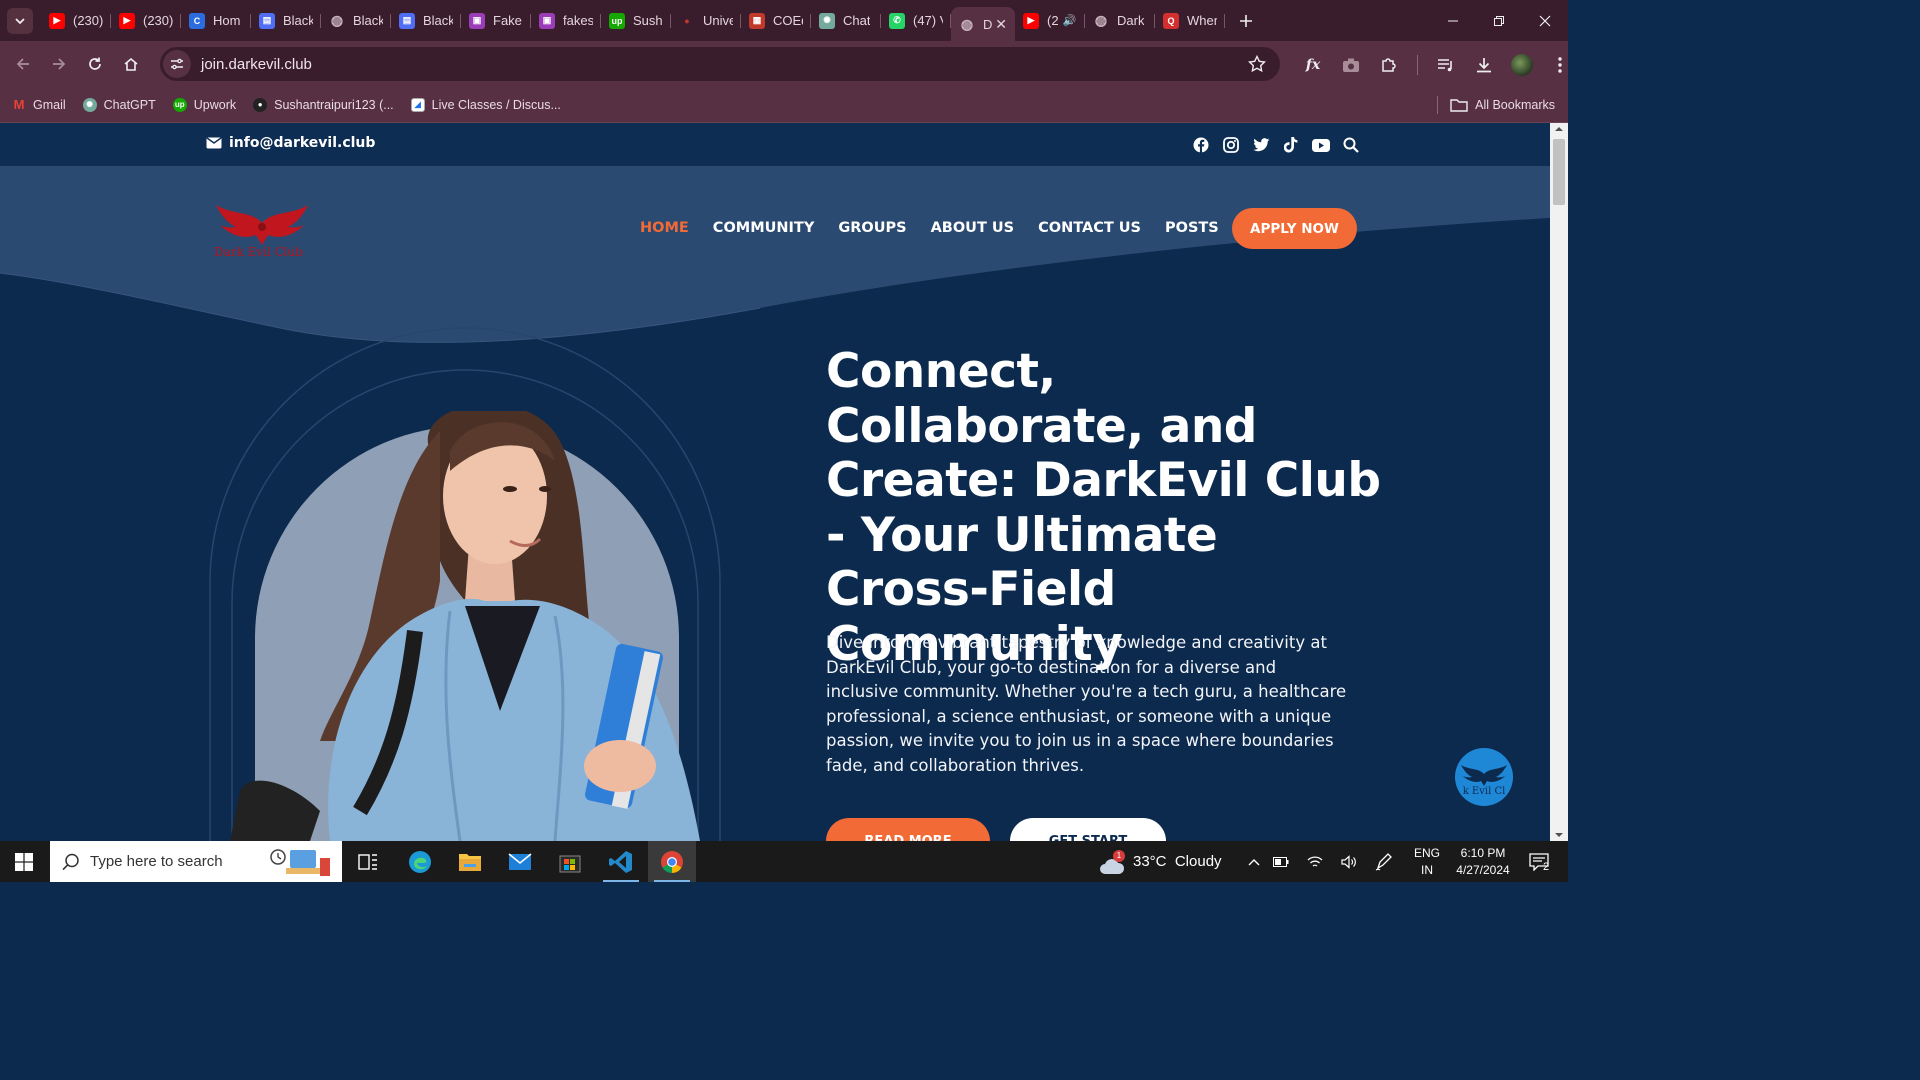  Describe the element at coordinates (88, 20) in the screenshot. I see `tab-title: (230)` at that location.